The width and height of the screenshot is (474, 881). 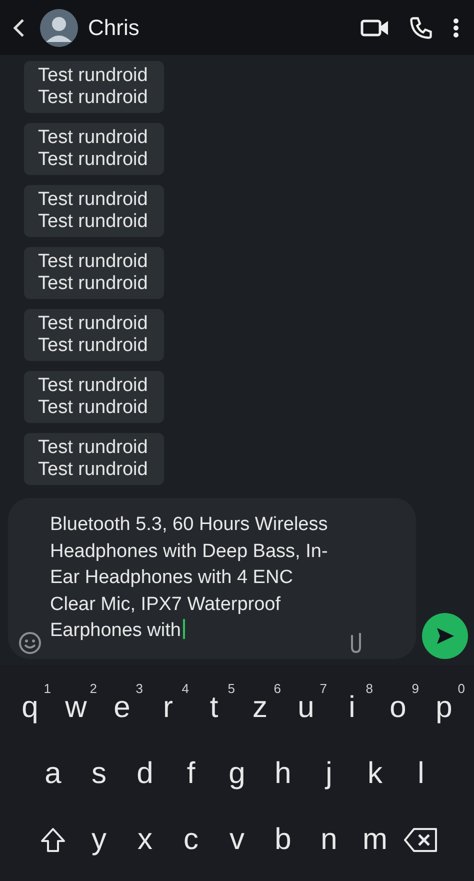 What do you see at coordinates (168, 708) in the screenshot?
I see `key: r 4` at bounding box center [168, 708].